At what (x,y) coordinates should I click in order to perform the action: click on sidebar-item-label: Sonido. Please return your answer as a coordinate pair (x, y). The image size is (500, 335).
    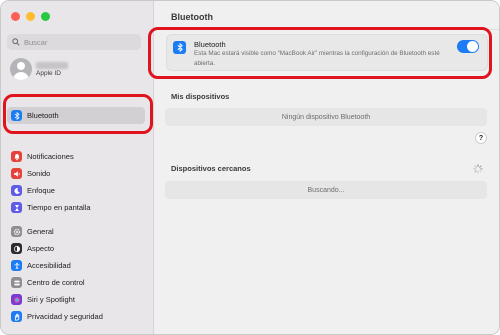
    Looking at the image, I should click on (39, 173).